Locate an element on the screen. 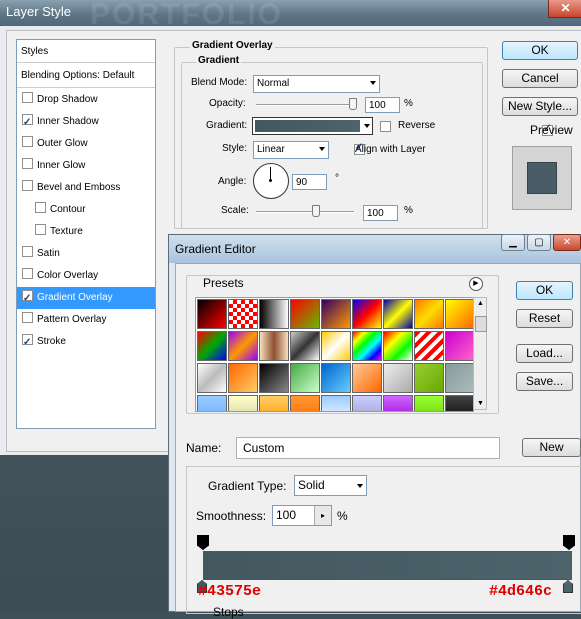  layer-style-titlebar is located at coordinates (290, 13).